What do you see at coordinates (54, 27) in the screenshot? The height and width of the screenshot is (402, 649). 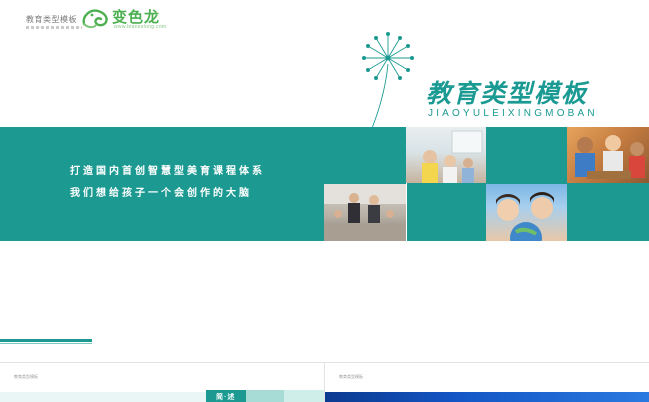 I see `left-logo-underline` at bounding box center [54, 27].